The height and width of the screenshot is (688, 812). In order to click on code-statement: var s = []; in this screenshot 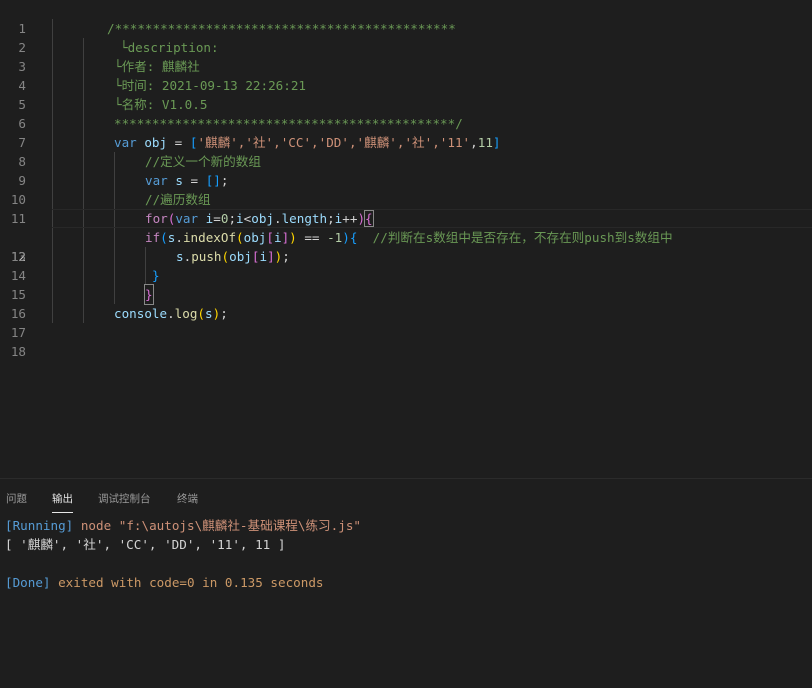, I will do `click(186, 180)`.